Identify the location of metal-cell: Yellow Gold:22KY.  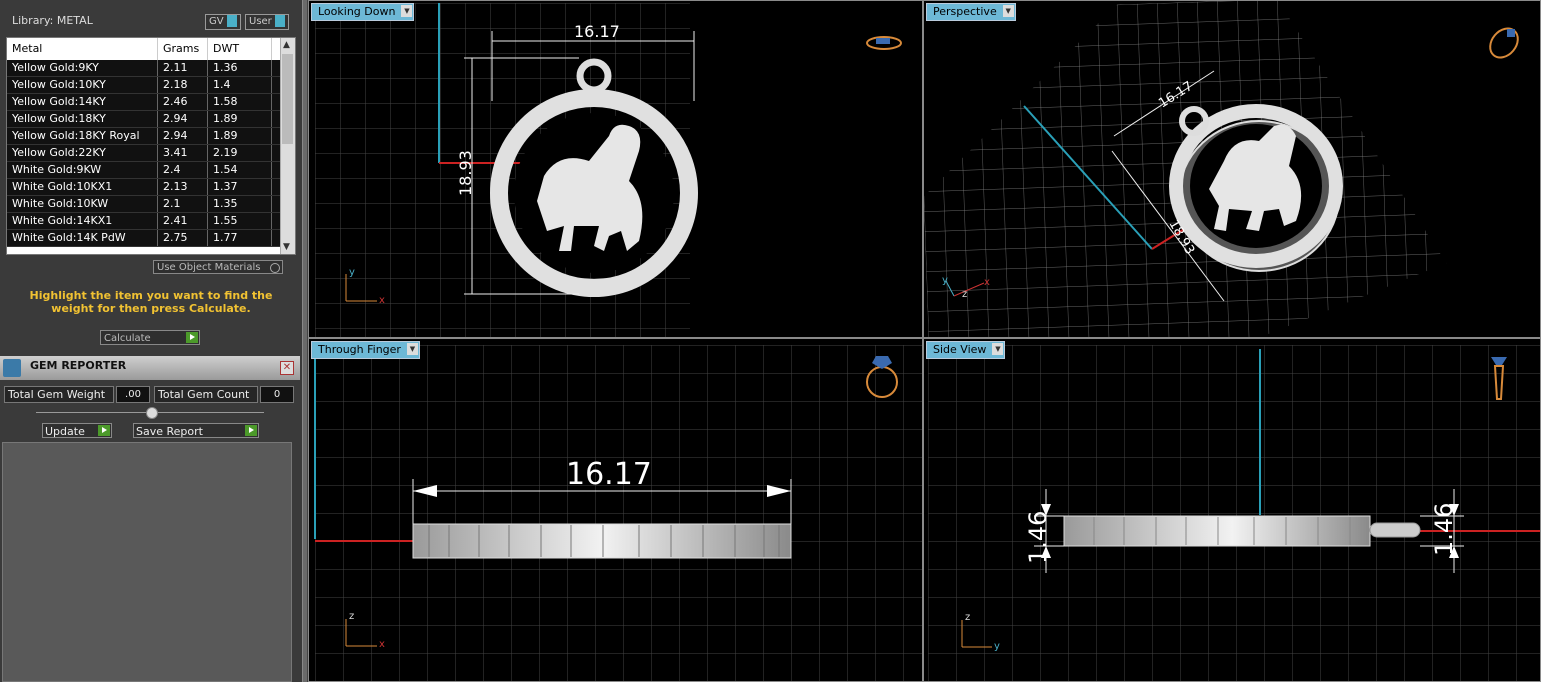
(82, 153).